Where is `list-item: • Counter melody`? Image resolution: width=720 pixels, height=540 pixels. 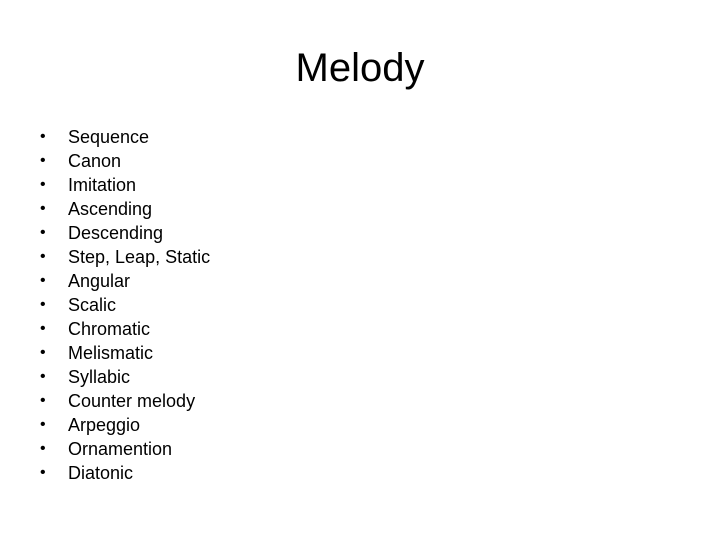 list-item: • Counter melody is located at coordinates (246, 401).